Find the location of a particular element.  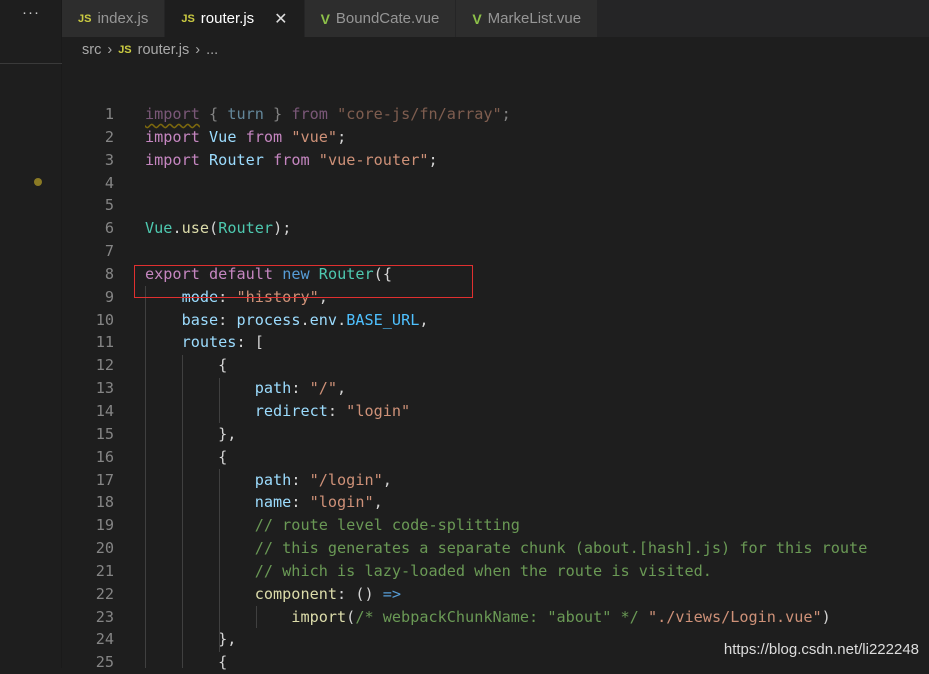

code-line: 5 is located at coordinates (495, 205).